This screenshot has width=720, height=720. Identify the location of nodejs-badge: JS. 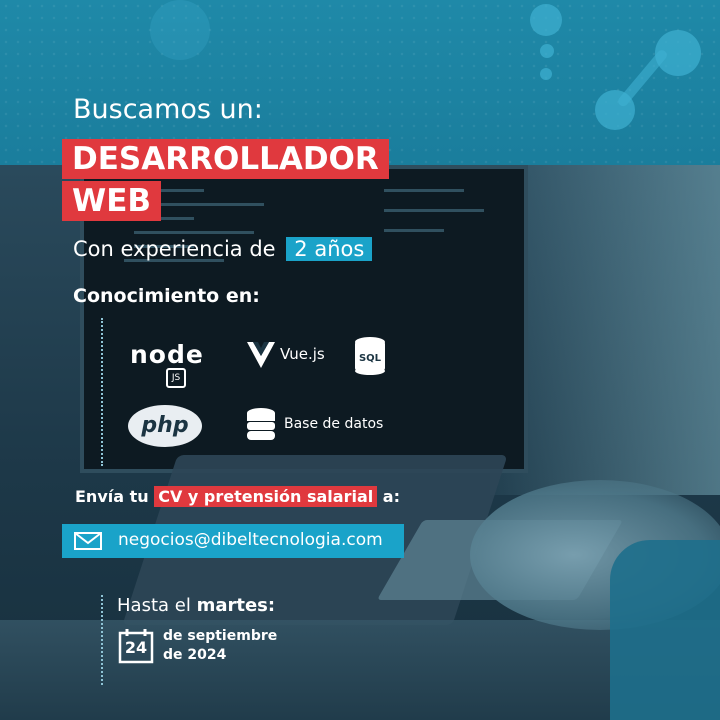
(176, 378).